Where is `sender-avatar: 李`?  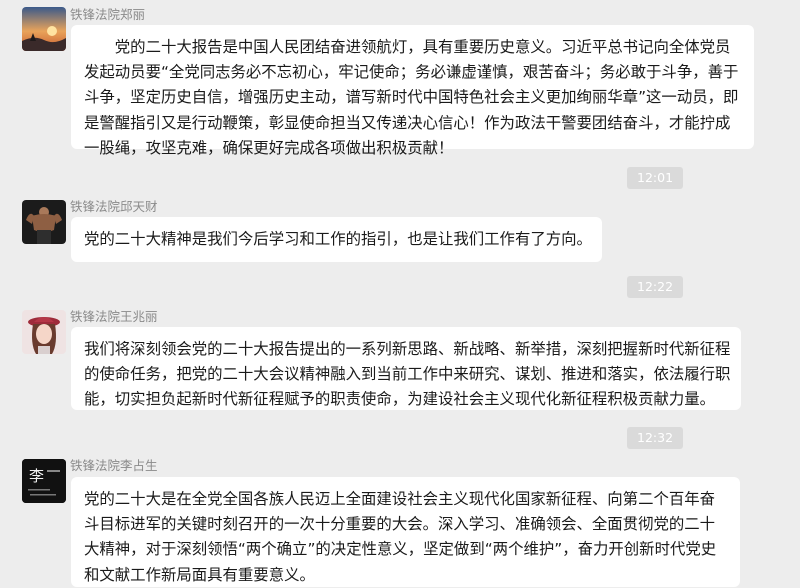 sender-avatar: 李 is located at coordinates (44, 481).